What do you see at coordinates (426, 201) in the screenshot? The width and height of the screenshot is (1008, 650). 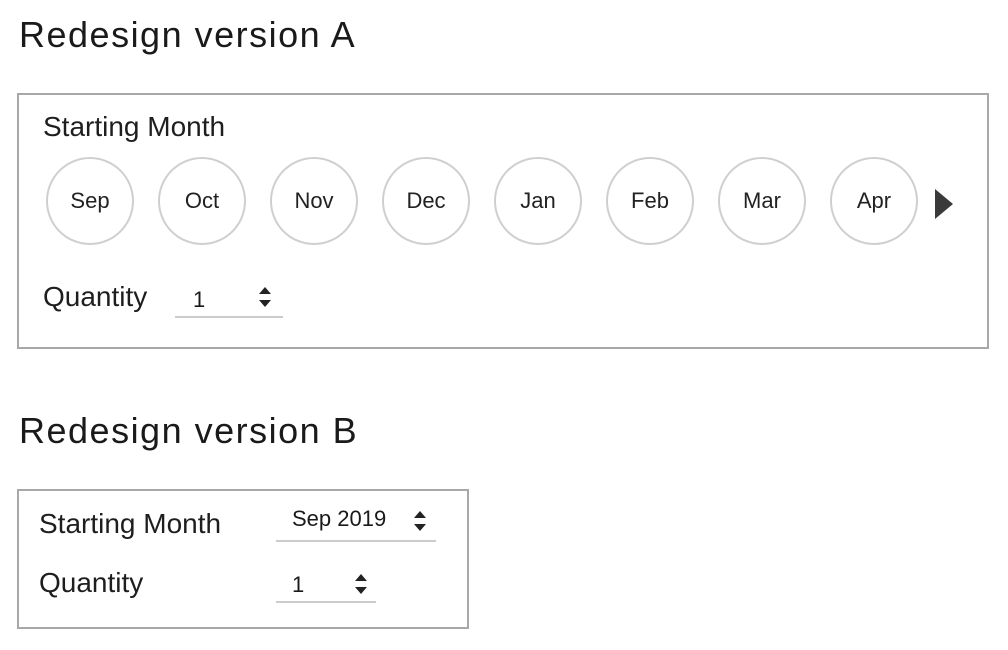 I see `month-button-dec: Dec` at bounding box center [426, 201].